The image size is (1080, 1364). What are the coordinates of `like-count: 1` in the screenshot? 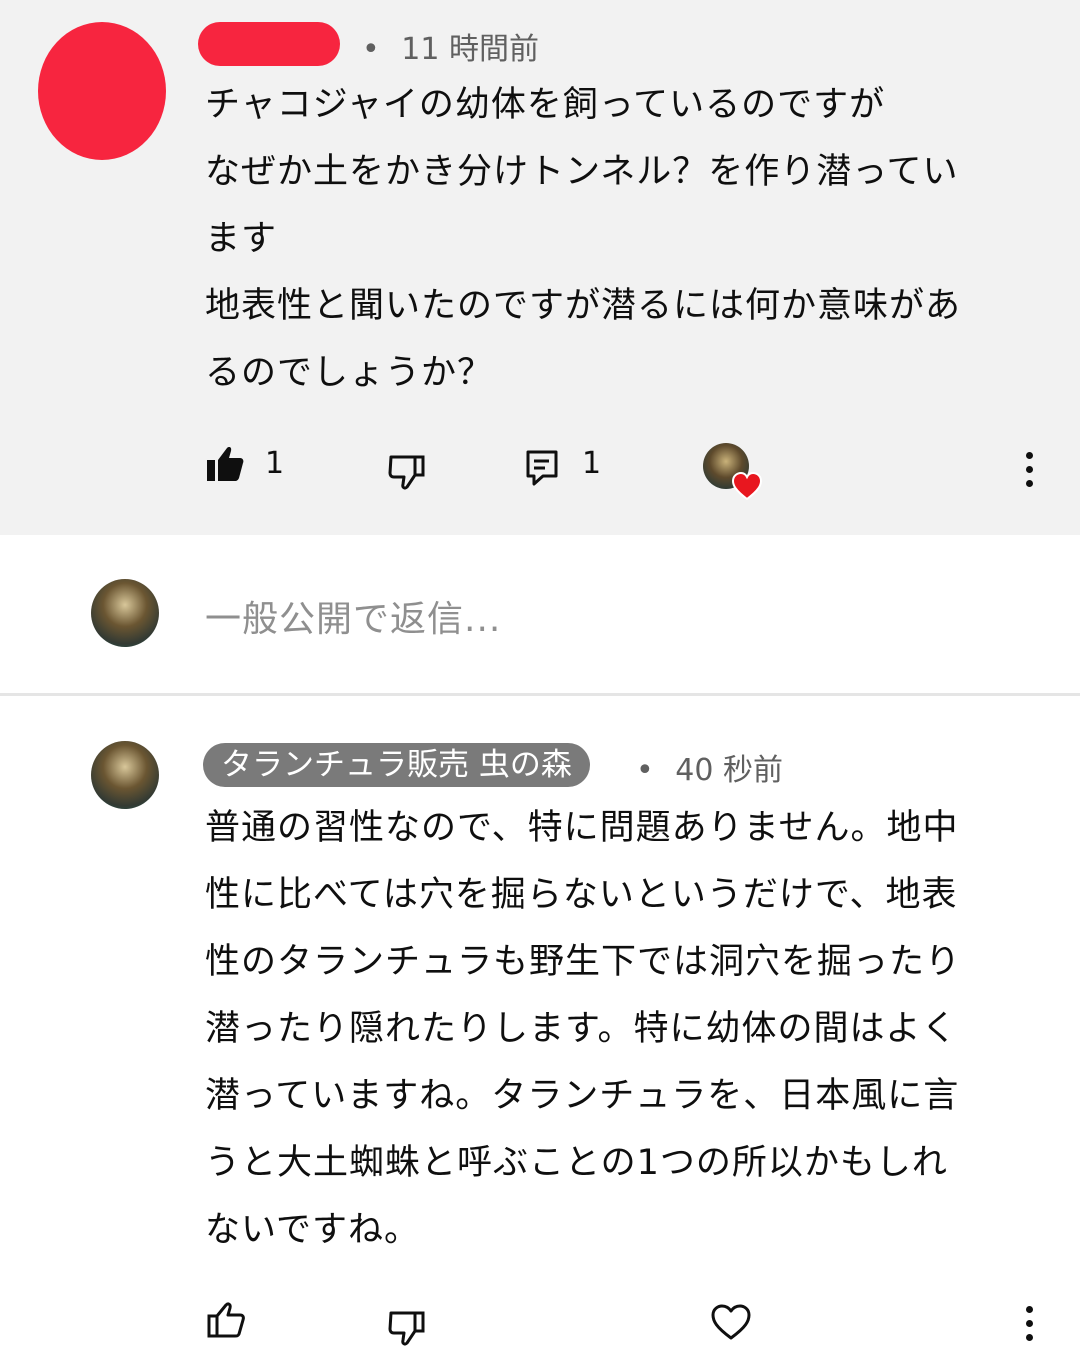 It's located at (275, 463).